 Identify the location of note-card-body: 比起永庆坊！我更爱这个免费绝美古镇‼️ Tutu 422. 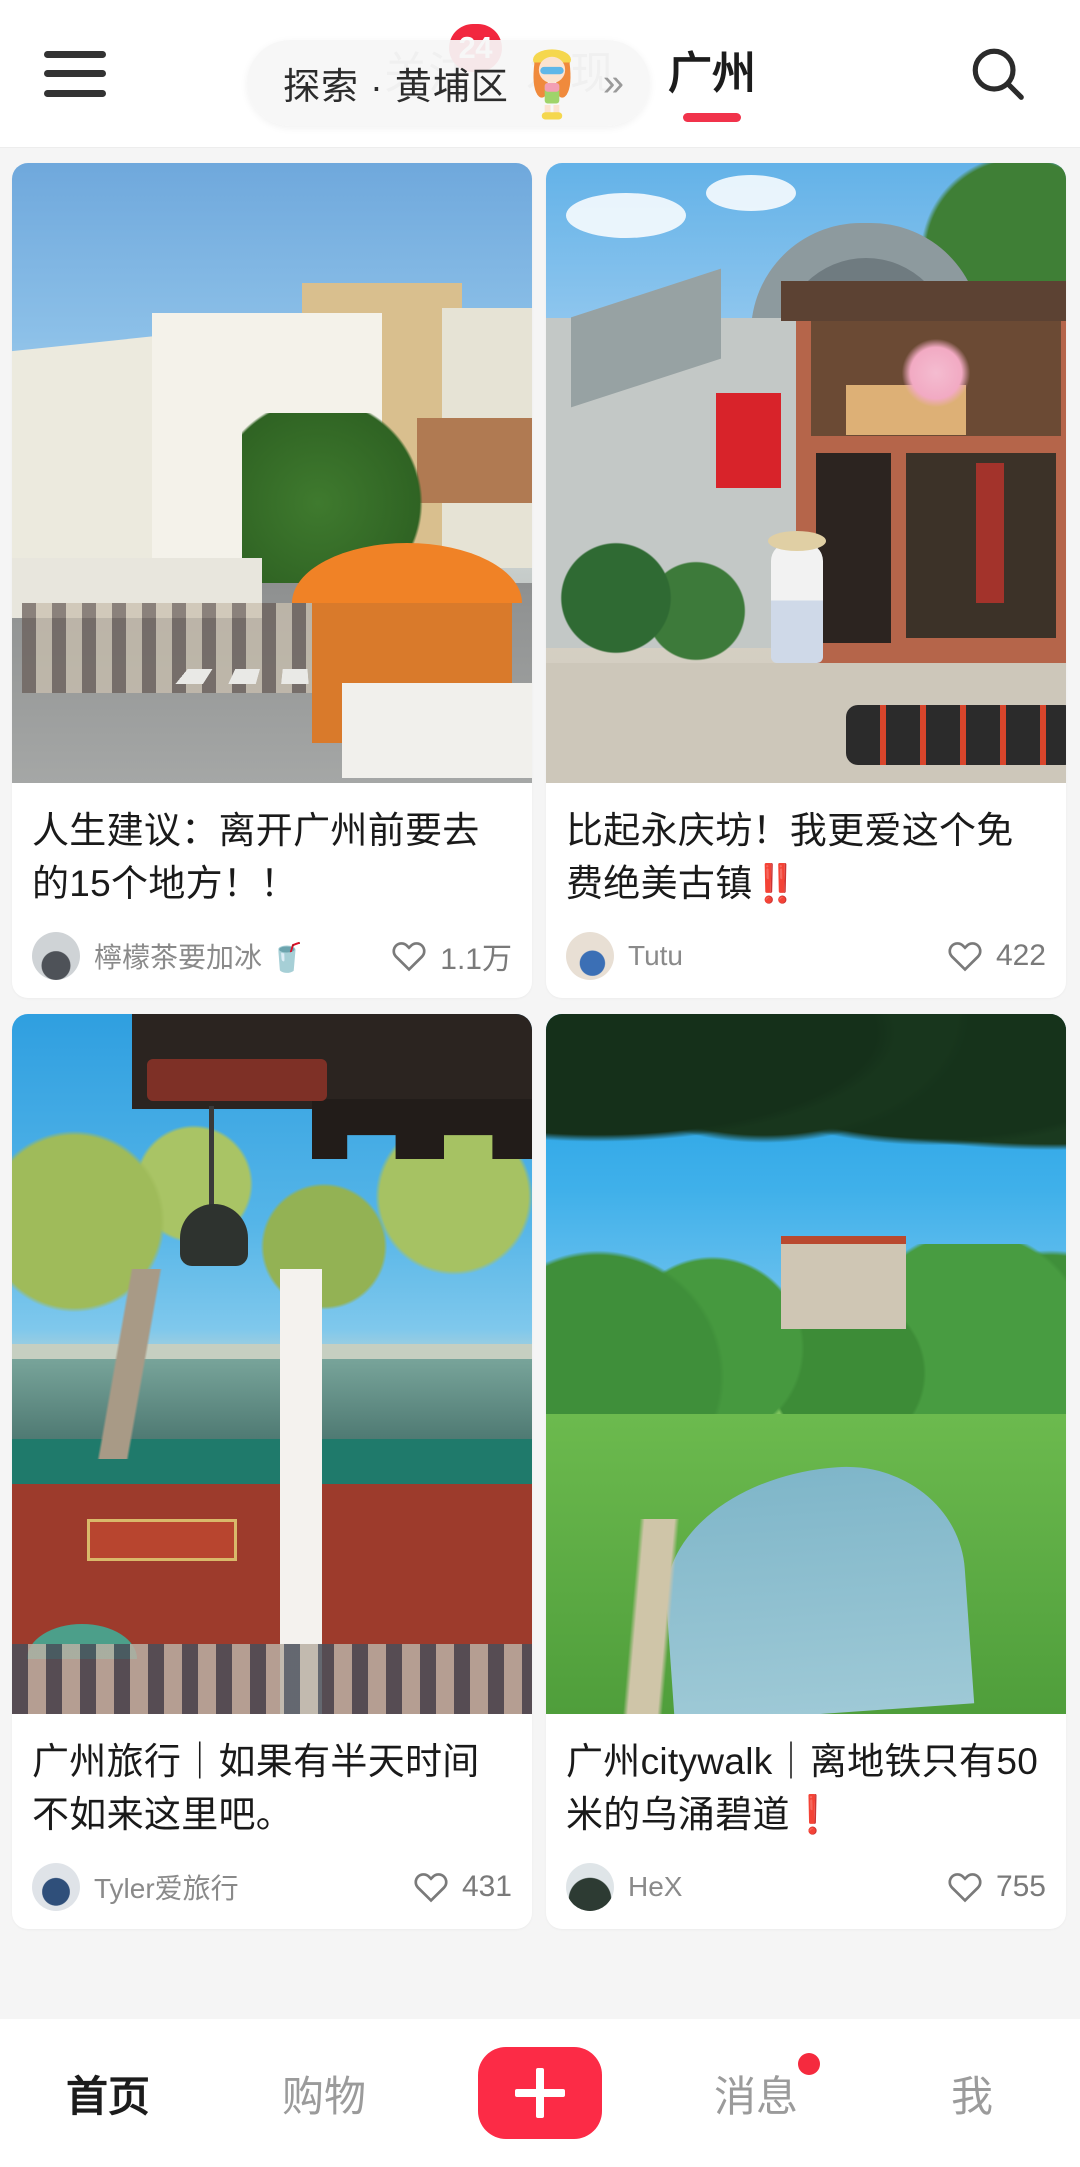
(806, 890).